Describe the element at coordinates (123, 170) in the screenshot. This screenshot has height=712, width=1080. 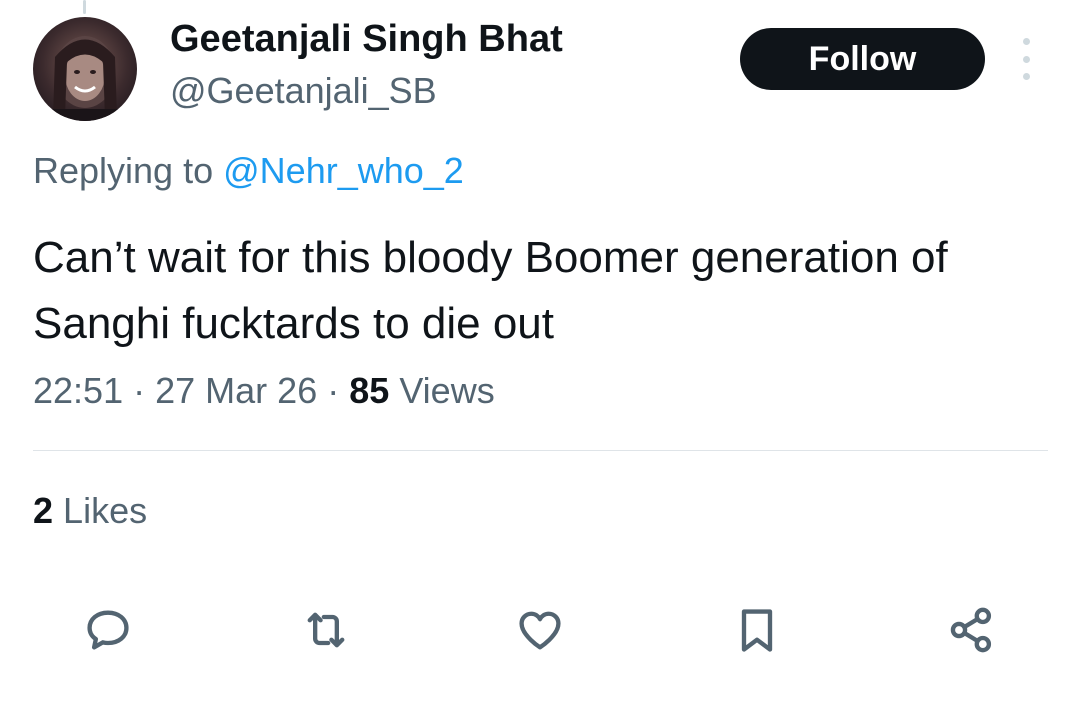
I see `replying-to-prefix: Replying to` at that location.